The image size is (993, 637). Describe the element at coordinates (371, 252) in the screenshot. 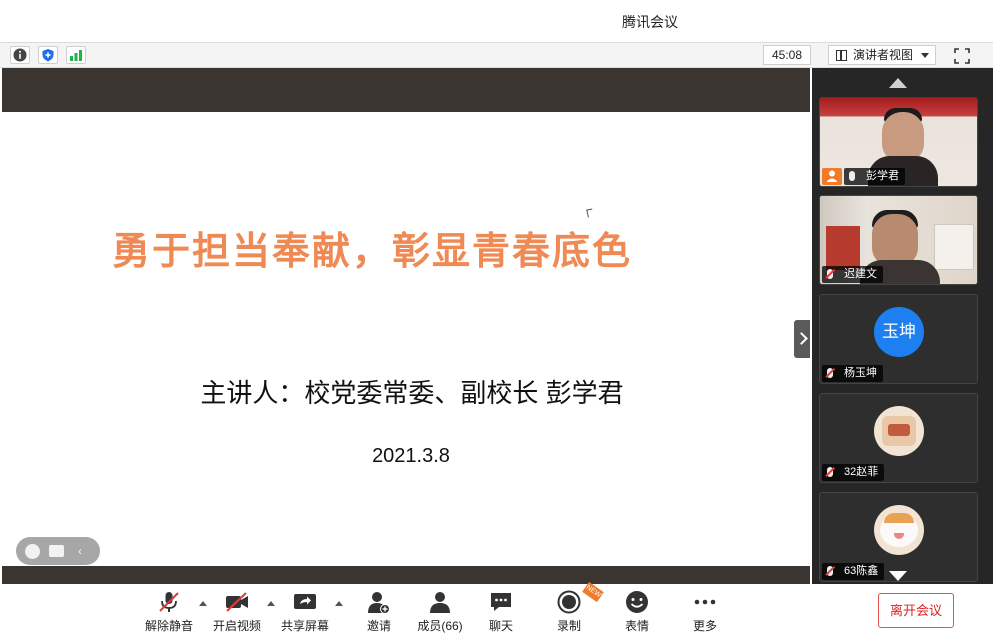

I see `slide-title: 勇于担当奉献，彰显青春底色` at that location.